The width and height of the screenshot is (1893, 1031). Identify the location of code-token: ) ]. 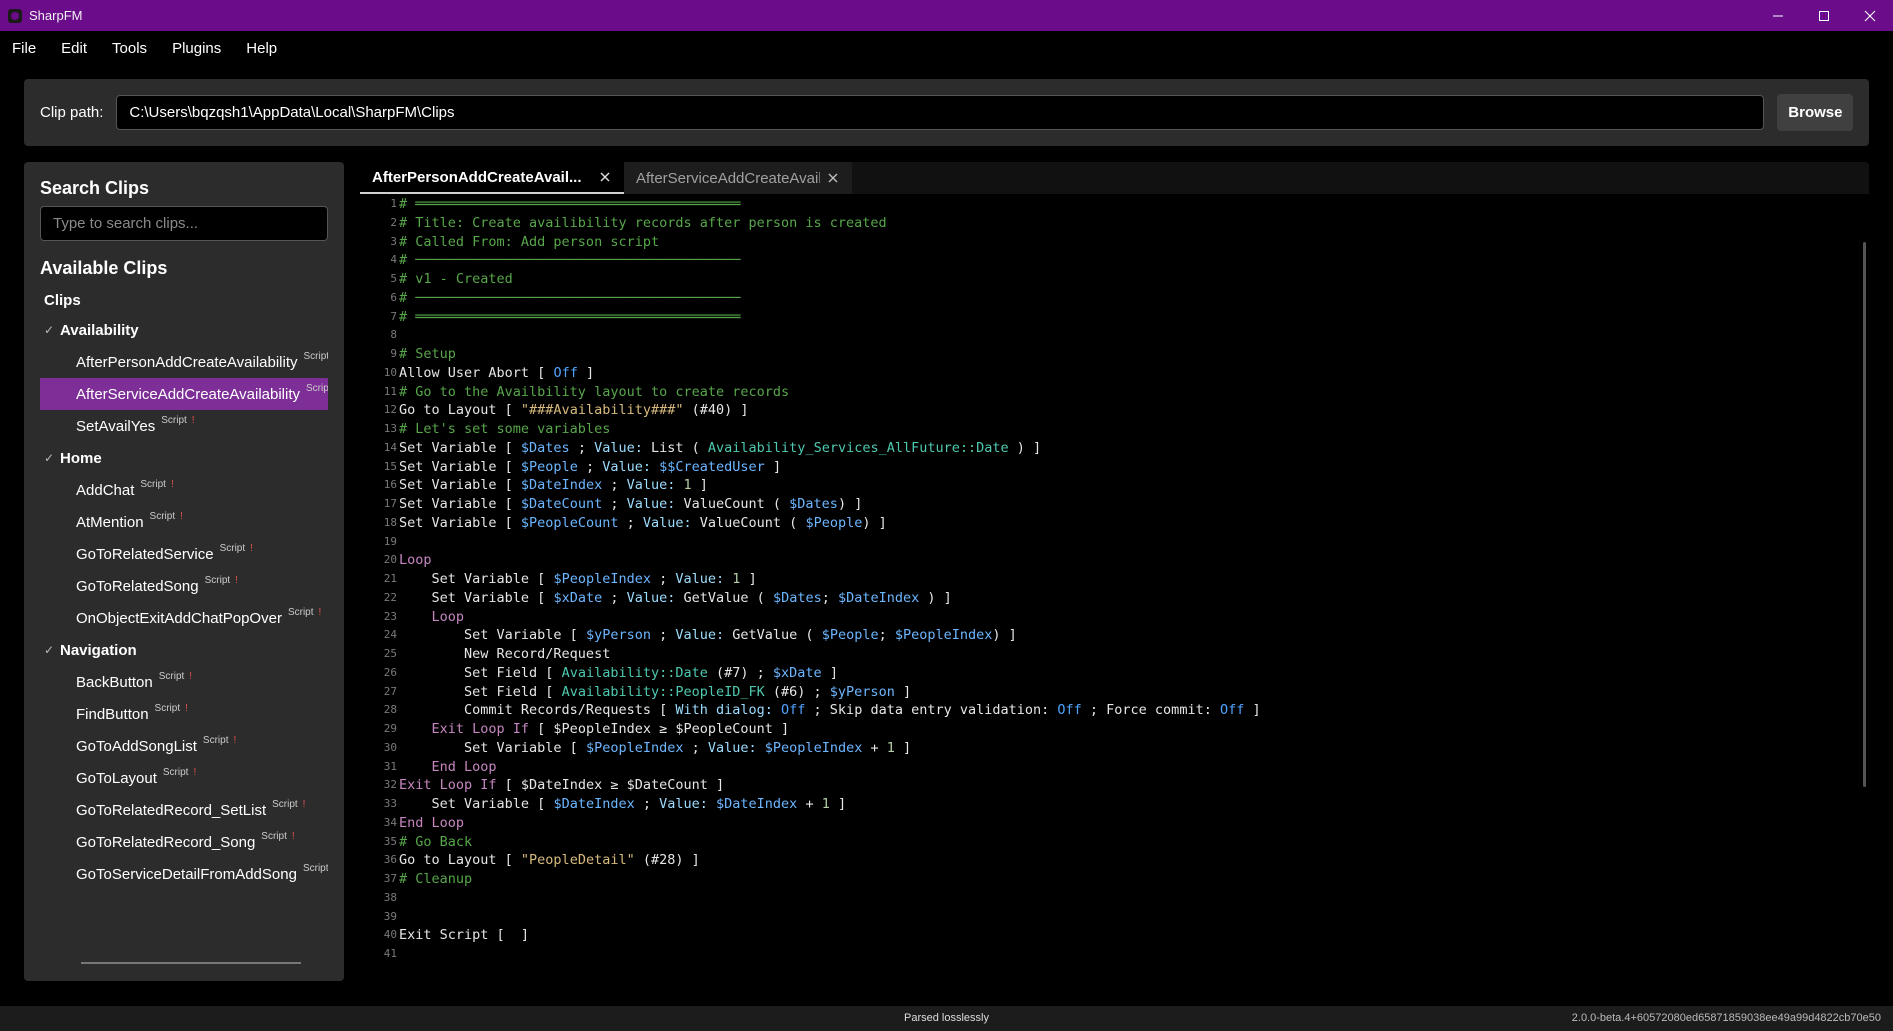
(935, 597).